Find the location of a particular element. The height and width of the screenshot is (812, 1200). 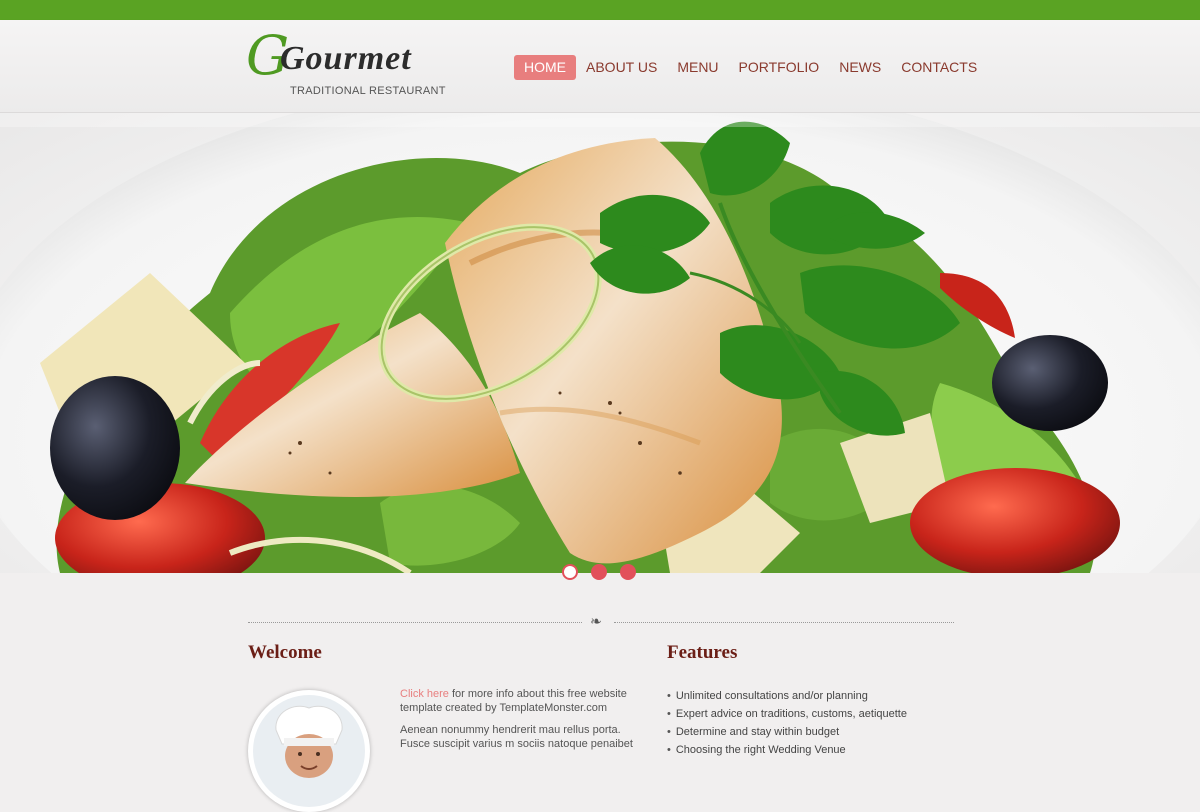

slider-pagination is located at coordinates (599, 572).